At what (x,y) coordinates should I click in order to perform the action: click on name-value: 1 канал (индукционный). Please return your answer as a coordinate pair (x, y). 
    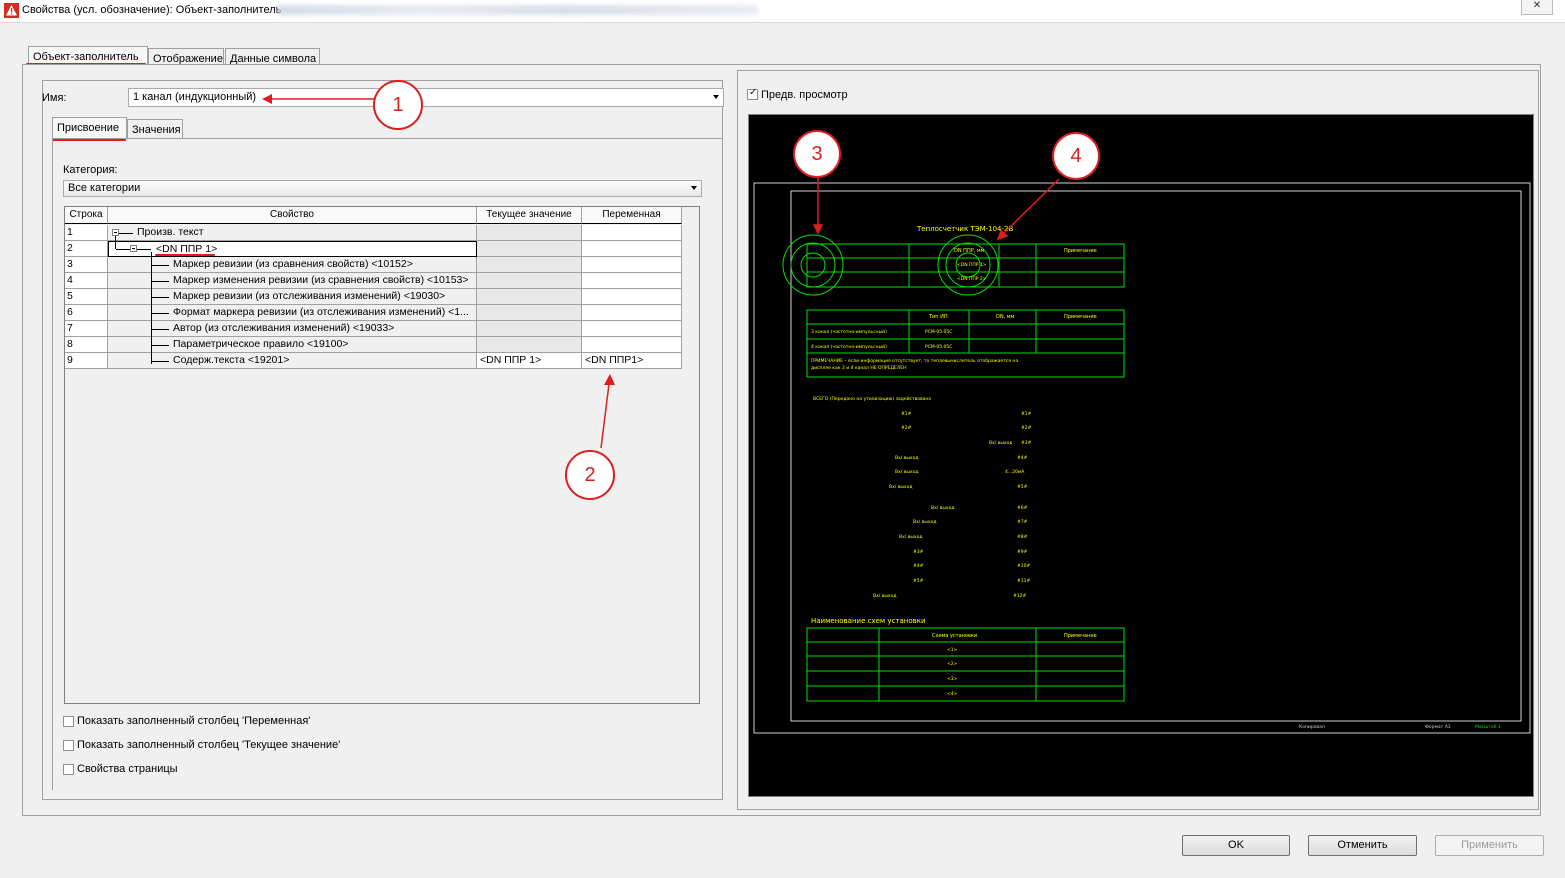
    Looking at the image, I should click on (195, 97).